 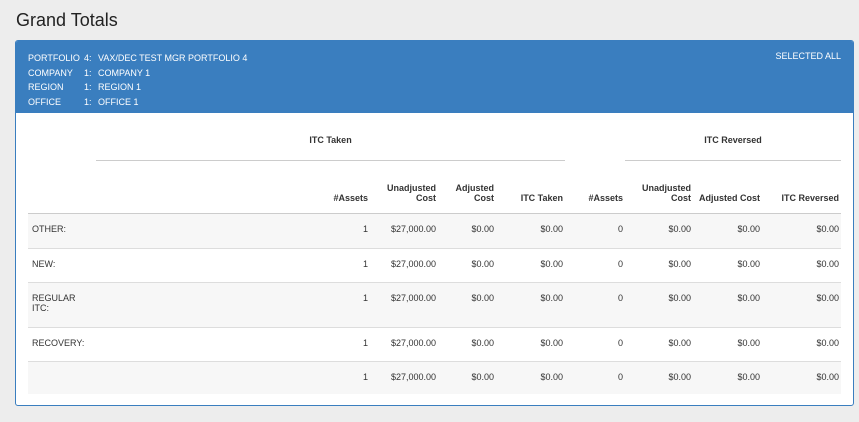 I want to click on selection-status: SELECTED ALL, so click(x=808, y=56).